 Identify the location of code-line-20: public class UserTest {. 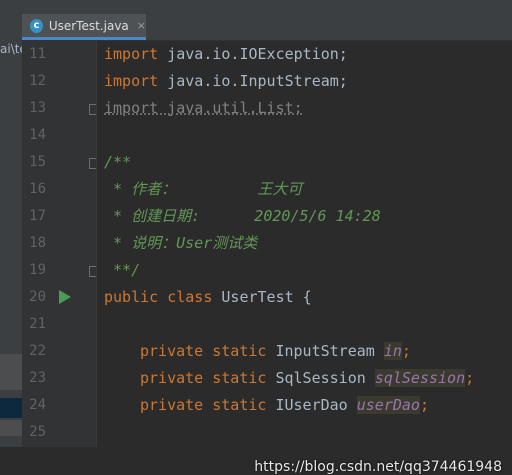
(208, 297).